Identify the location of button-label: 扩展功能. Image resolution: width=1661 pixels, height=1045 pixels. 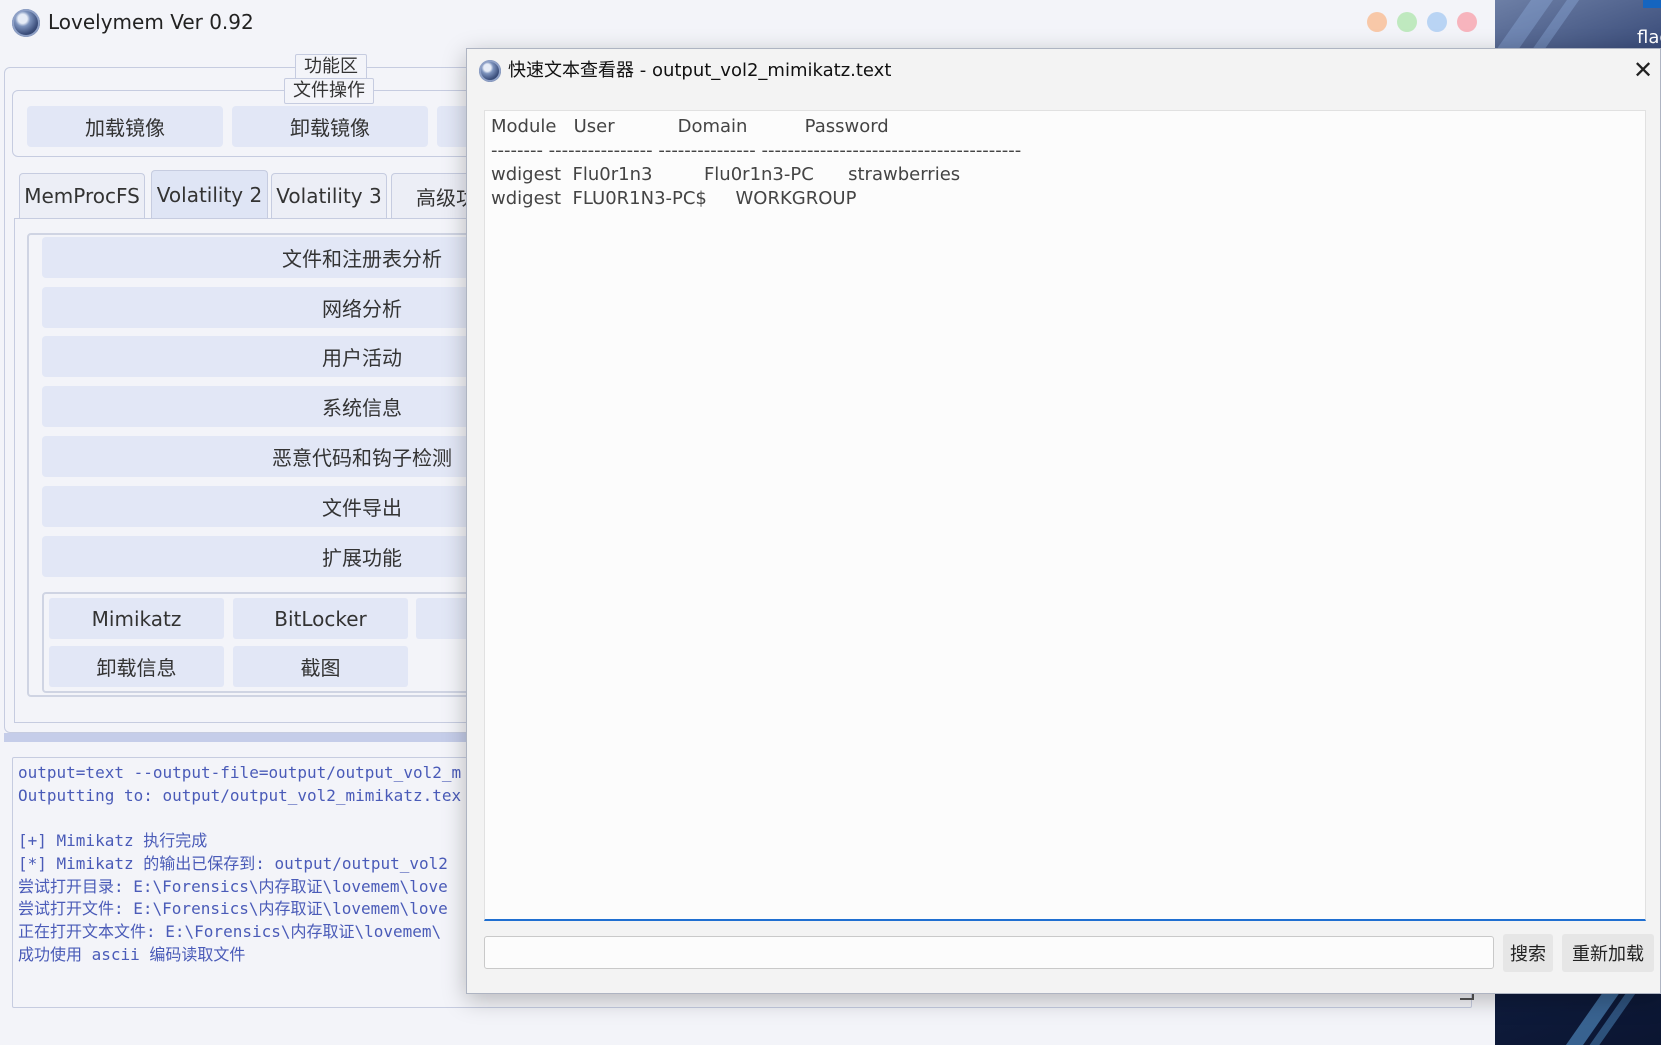
(362, 558).